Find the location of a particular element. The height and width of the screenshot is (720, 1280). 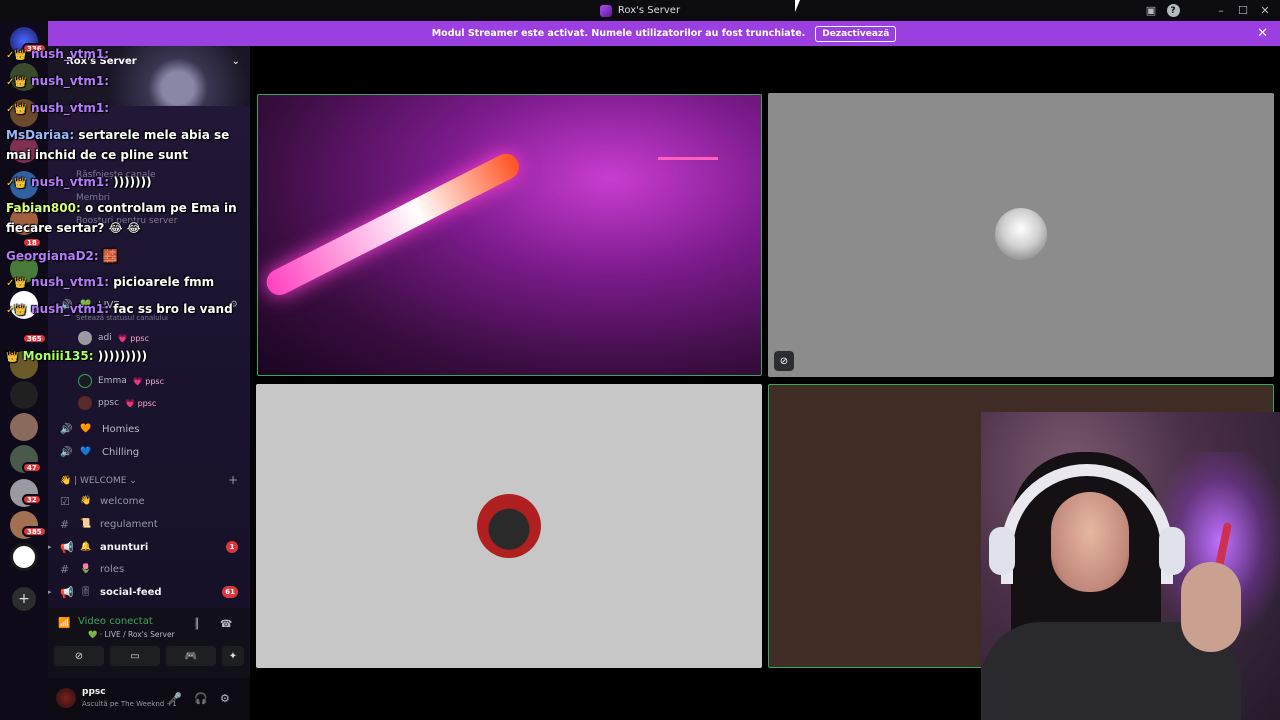

username: ppsc is located at coordinates (94, 692).